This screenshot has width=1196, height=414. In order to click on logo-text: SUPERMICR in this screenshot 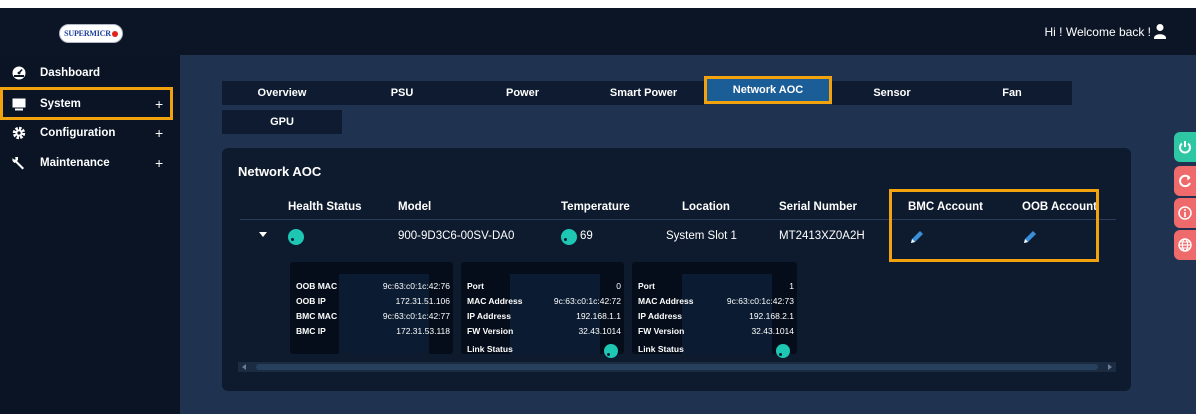, I will do `click(87, 33)`.